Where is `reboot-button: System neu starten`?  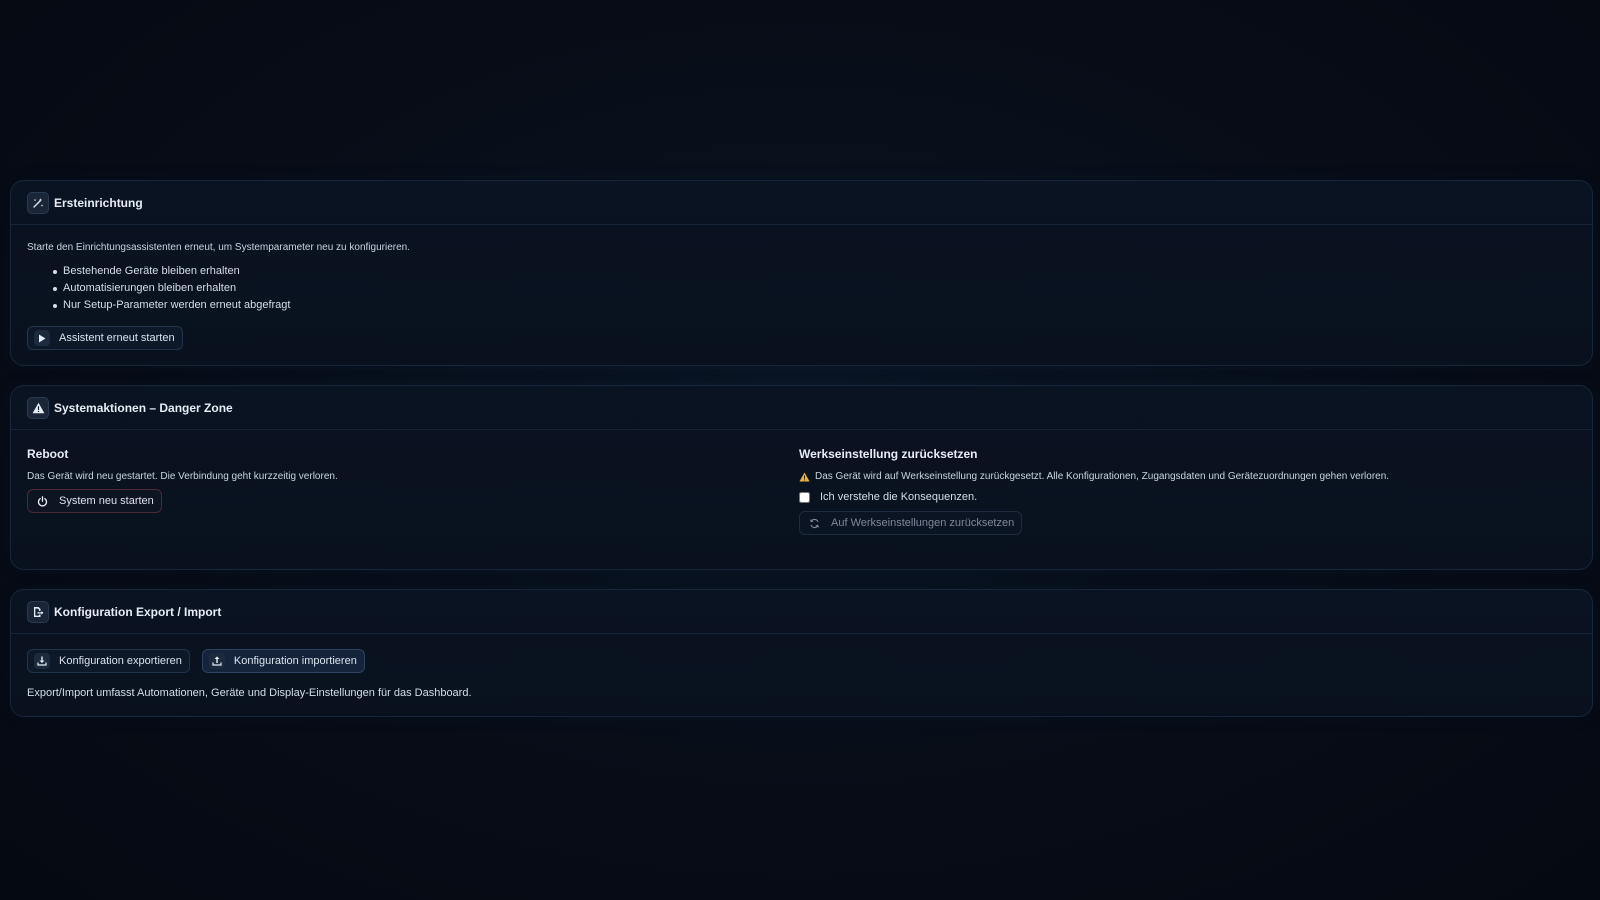 reboot-button: System neu starten is located at coordinates (94, 501).